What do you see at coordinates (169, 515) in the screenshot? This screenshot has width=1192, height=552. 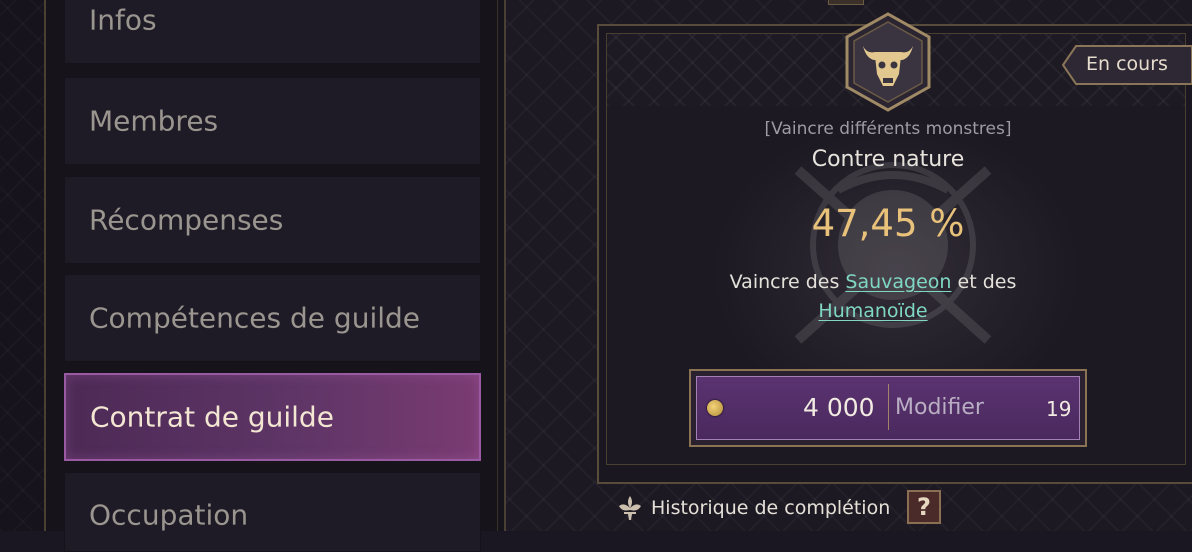 I see `sidebar-item-label: Occupation` at bounding box center [169, 515].